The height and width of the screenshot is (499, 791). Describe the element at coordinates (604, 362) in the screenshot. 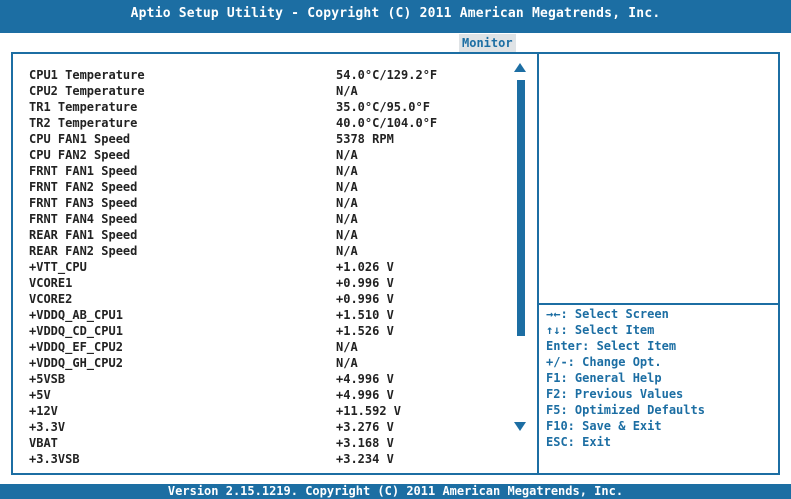

I see `help-line: +/-: Change Opt.` at that location.